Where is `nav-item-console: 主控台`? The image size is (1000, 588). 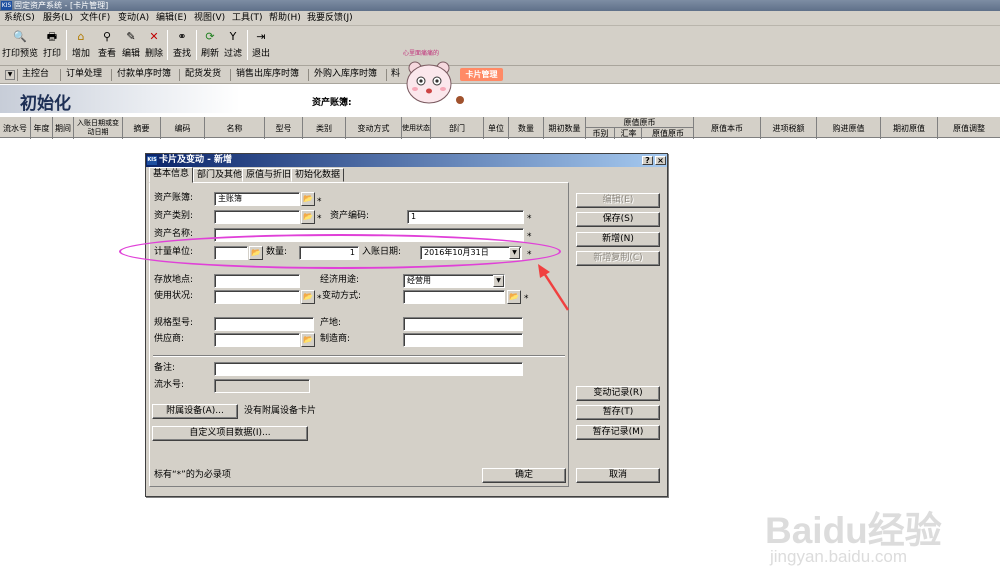
nav-item-console: 主控台 is located at coordinates (35, 74).